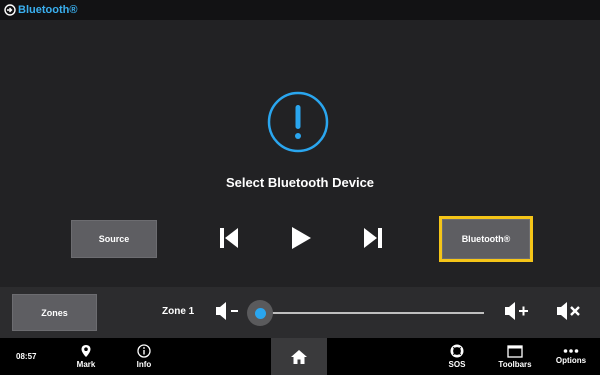 The height and width of the screenshot is (375, 600). I want to click on title-bar: Bluetooth®, so click(300, 10).